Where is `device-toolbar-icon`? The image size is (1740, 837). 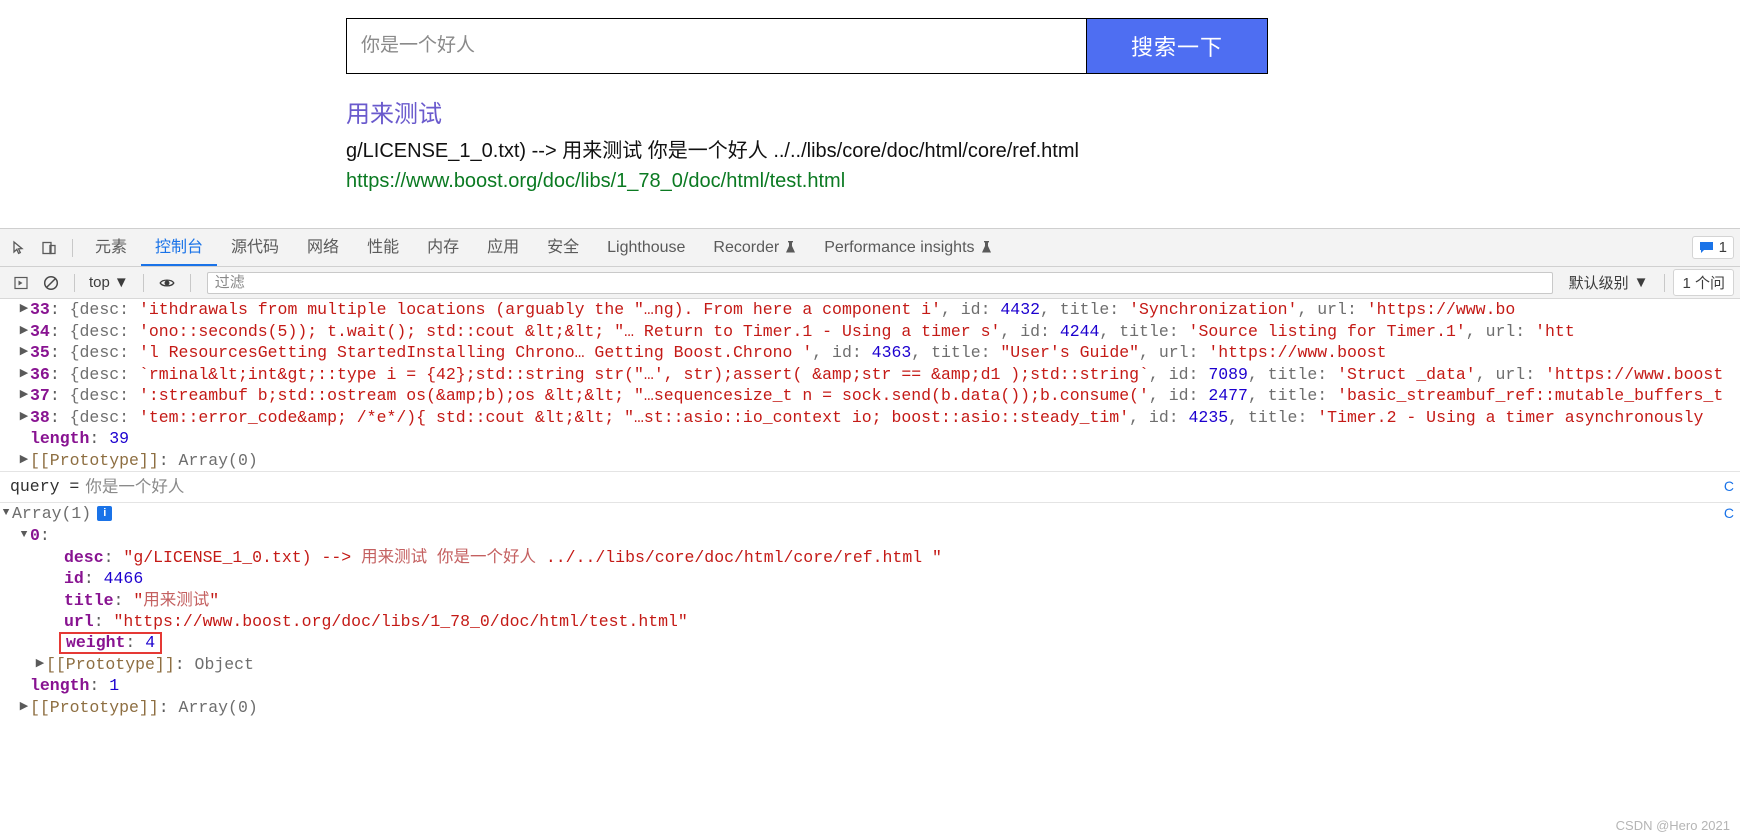 device-toolbar-icon is located at coordinates (49, 248).